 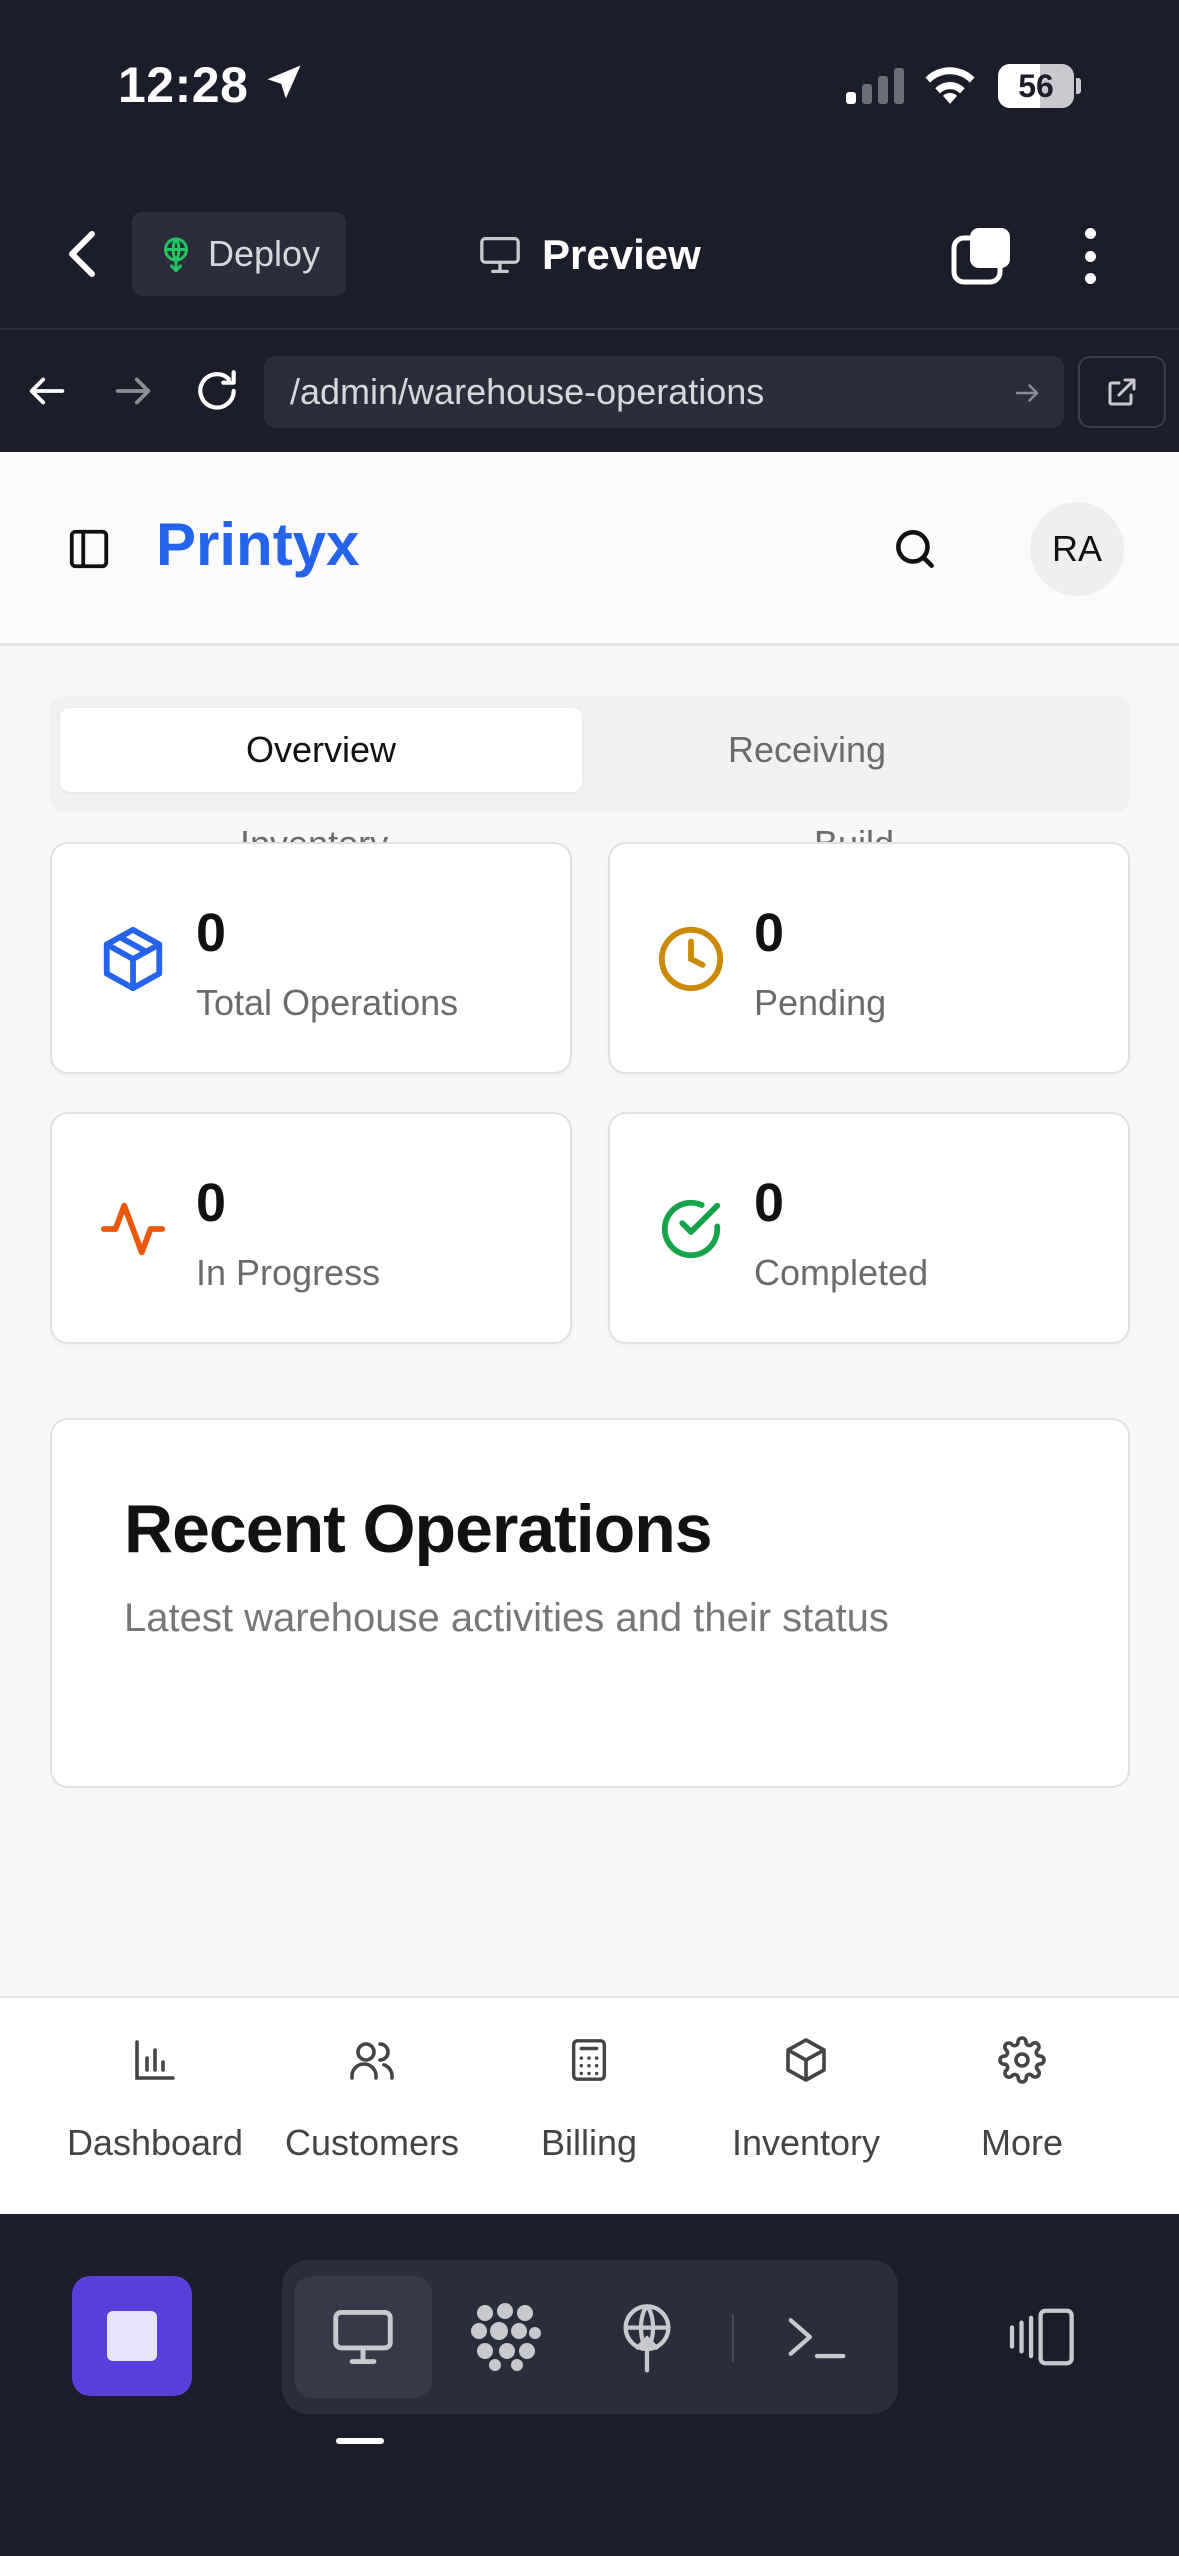 What do you see at coordinates (1043, 2337) in the screenshot?
I see `device-layout-icon` at bounding box center [1043, 2337].